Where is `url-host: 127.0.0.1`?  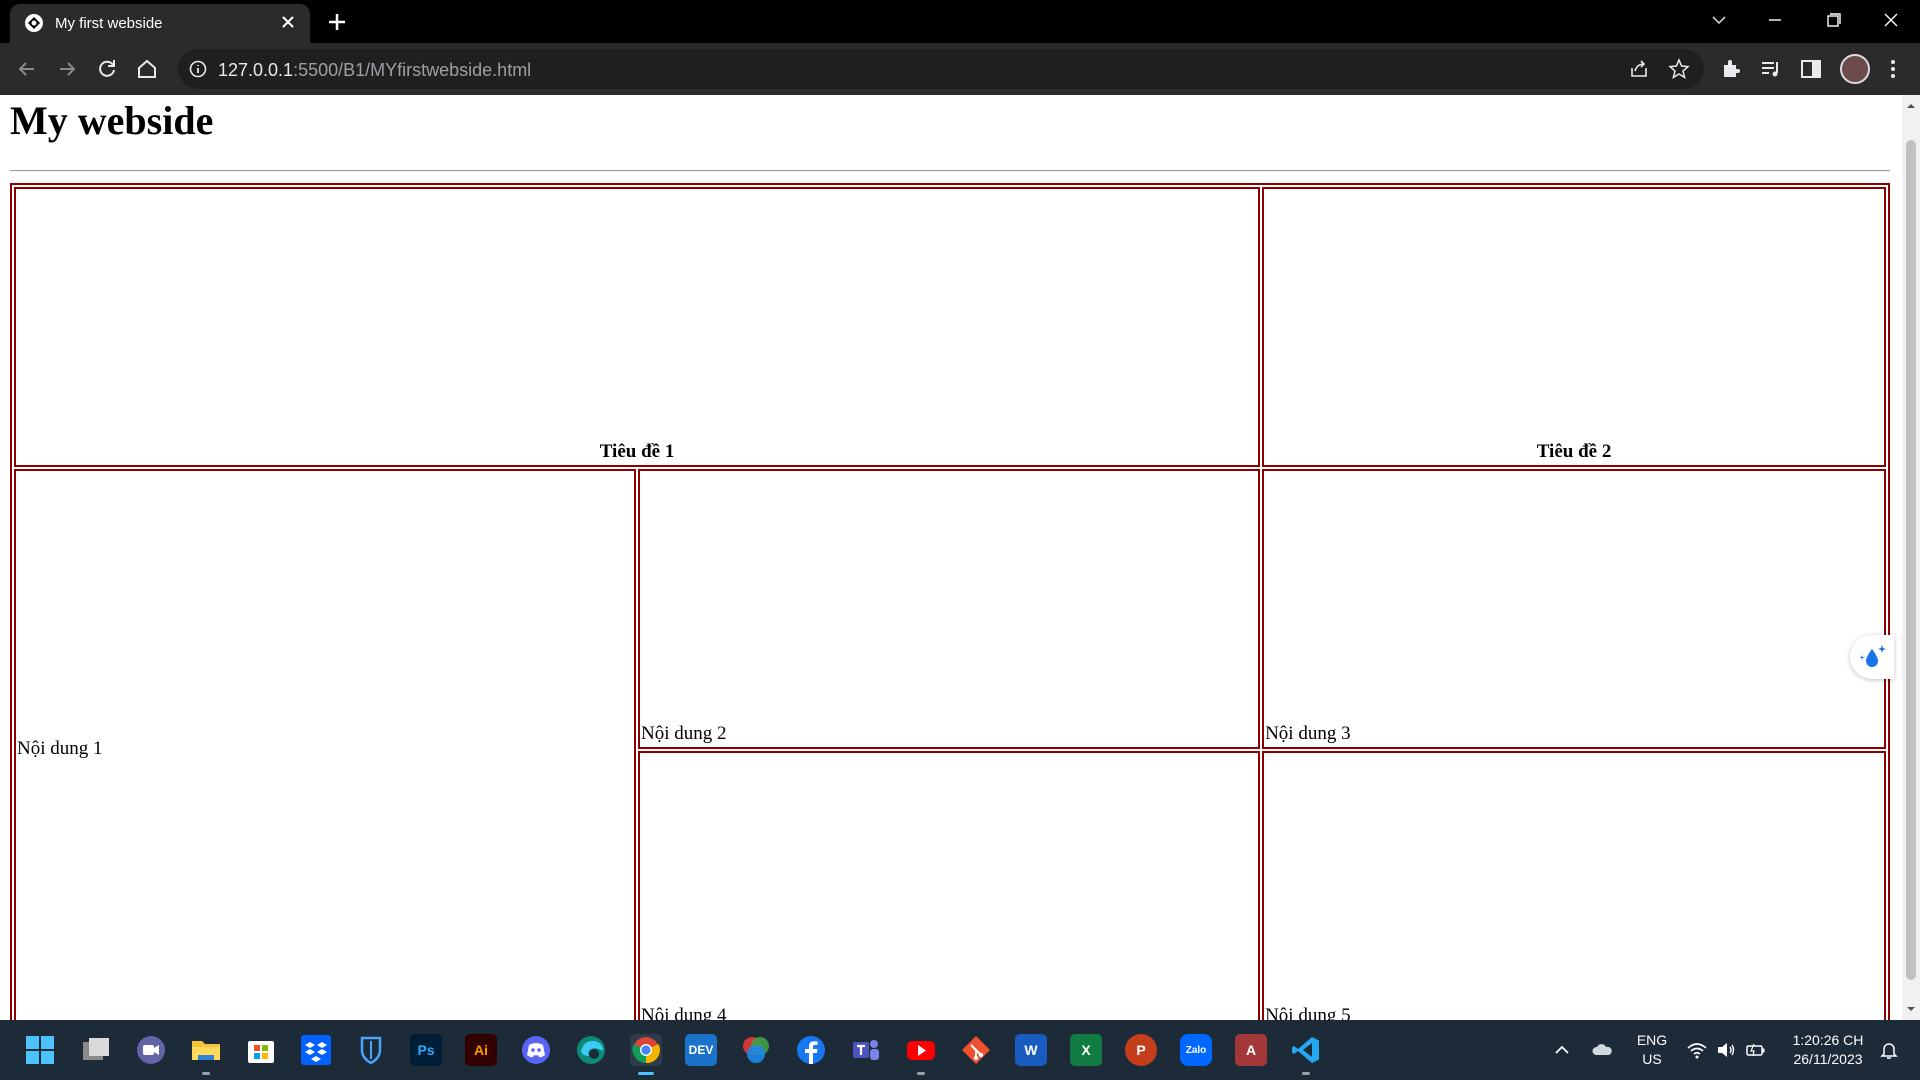
url-host: 127.0.0.1 is located at coordinates (256, 70).